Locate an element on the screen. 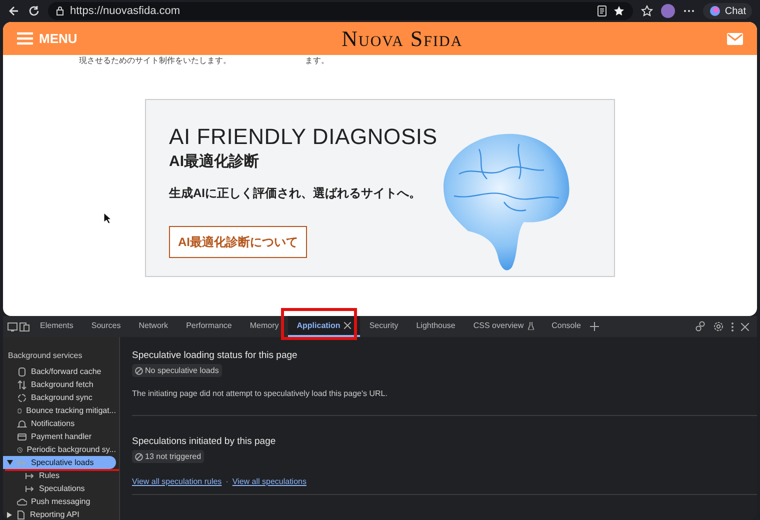 The image size is (760, 520). status-badge: 13 not triggered is located at coordinates (168, 456).